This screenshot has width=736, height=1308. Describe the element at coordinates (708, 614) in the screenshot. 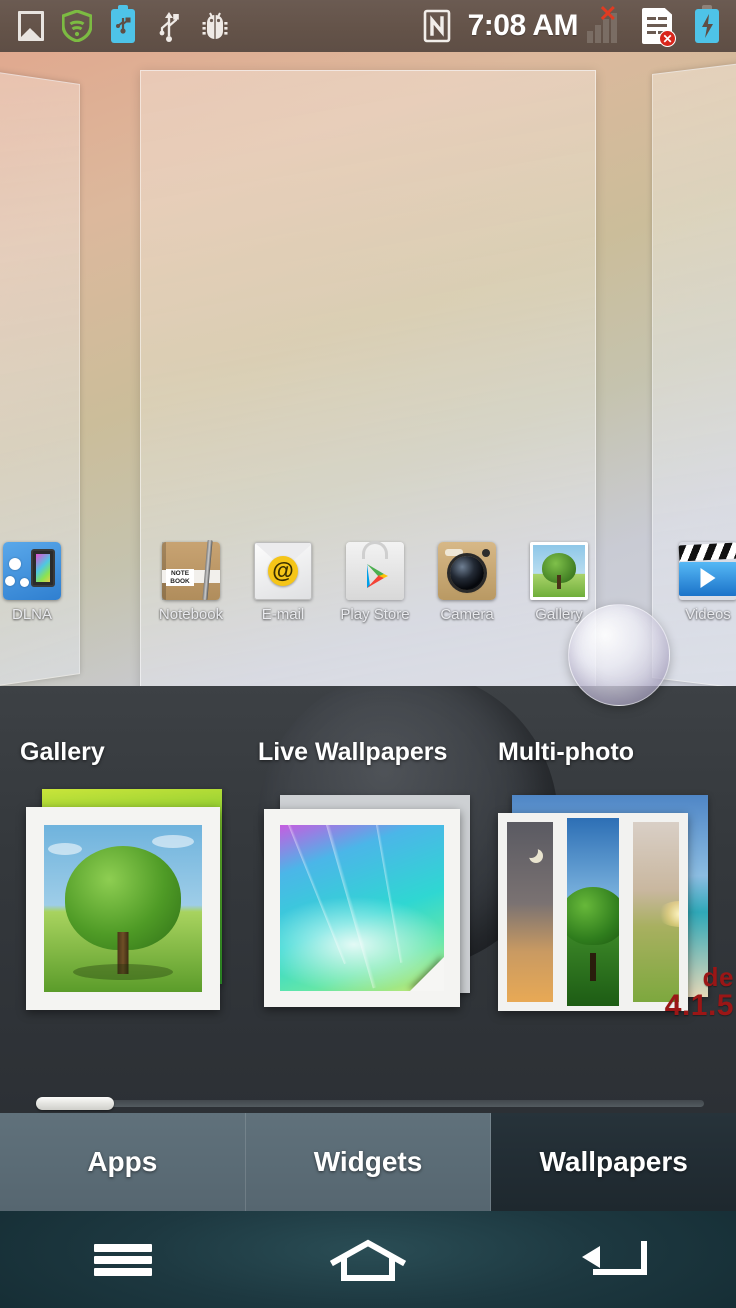

I see `app-label-videos: Videos` at that location.